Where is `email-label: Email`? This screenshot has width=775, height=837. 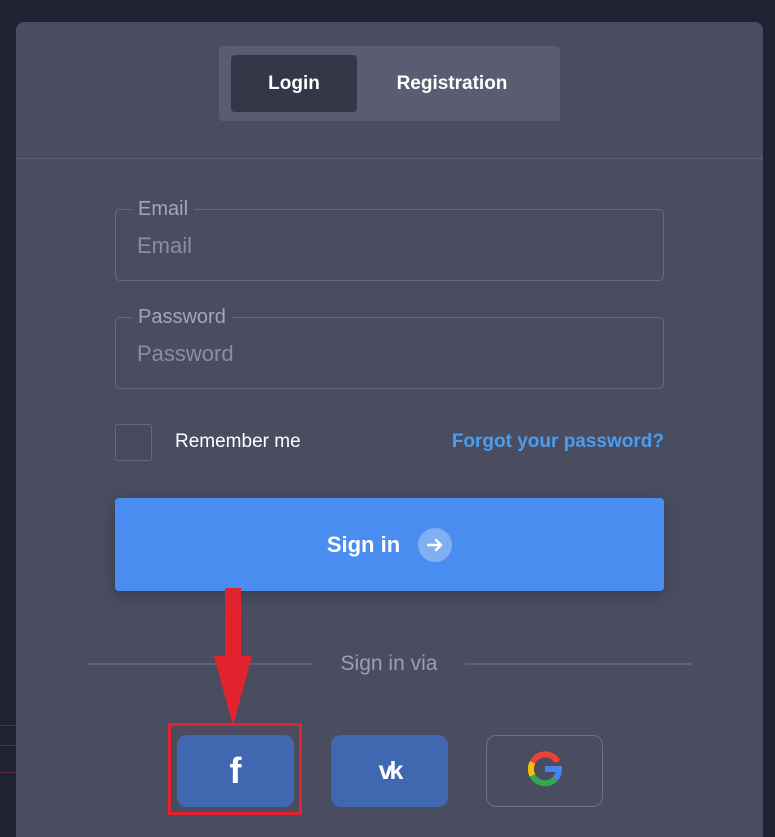 email-label: Email is located at coordinates (163, 209).